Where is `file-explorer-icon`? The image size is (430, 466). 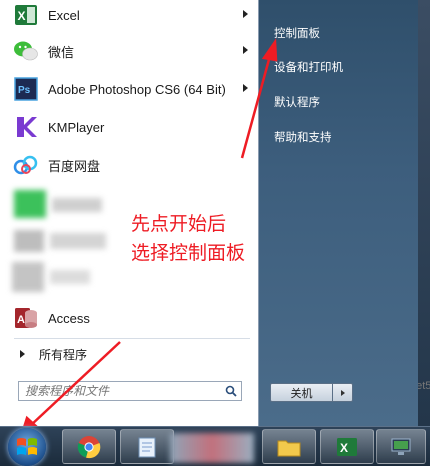
file-explorer-icon is located at coordinates (289, 448).